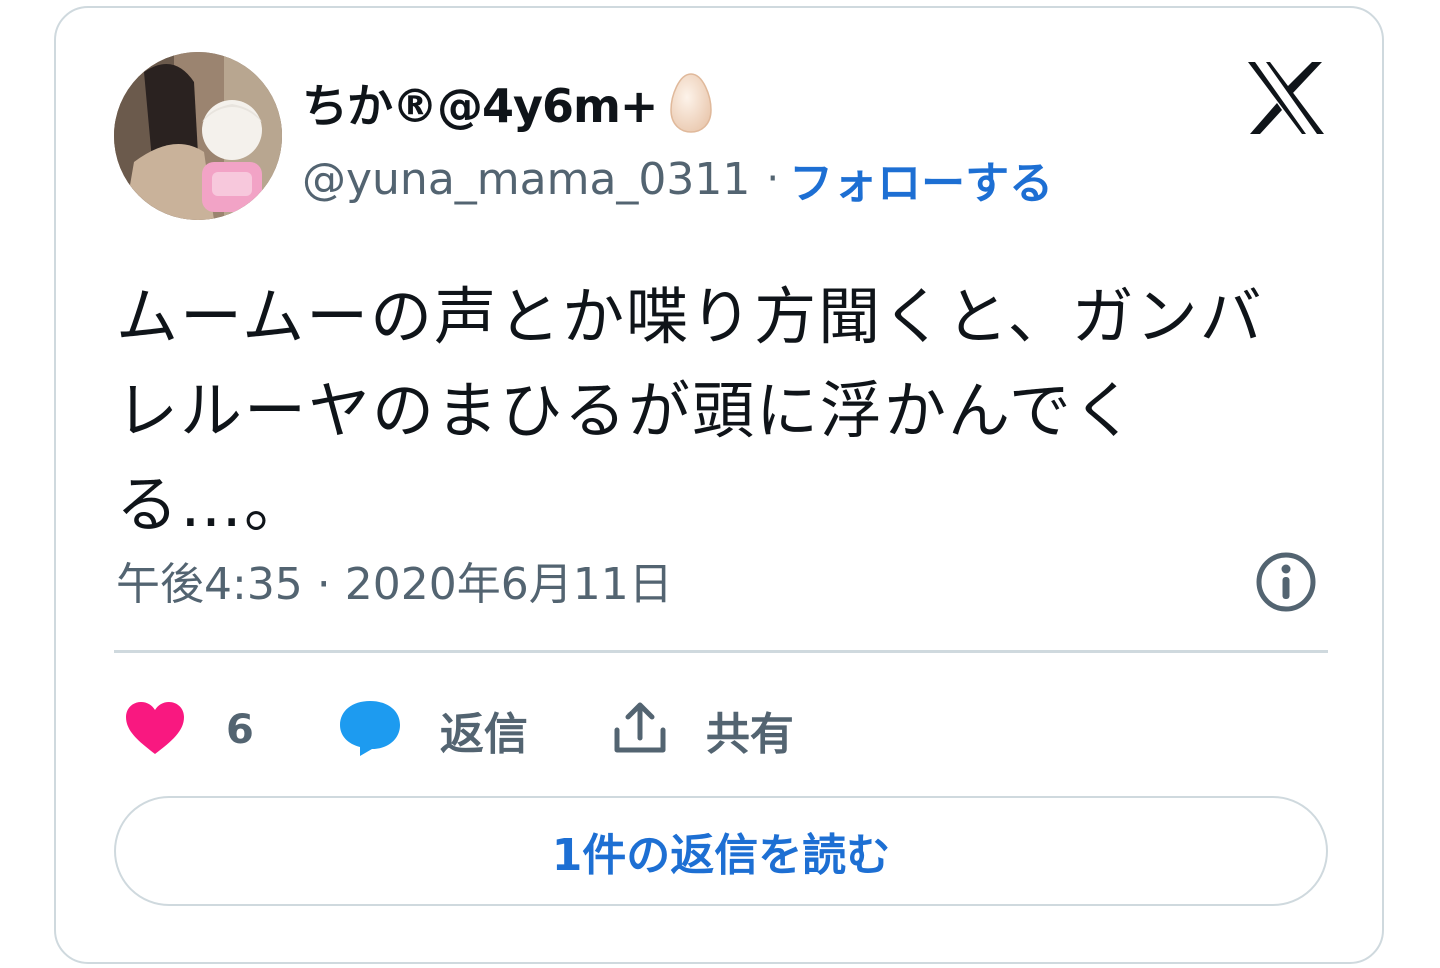  What do you see at coordinates (1286, 582) in the screenshot?
I see `info-icon` at bounding box center [1286, 582].